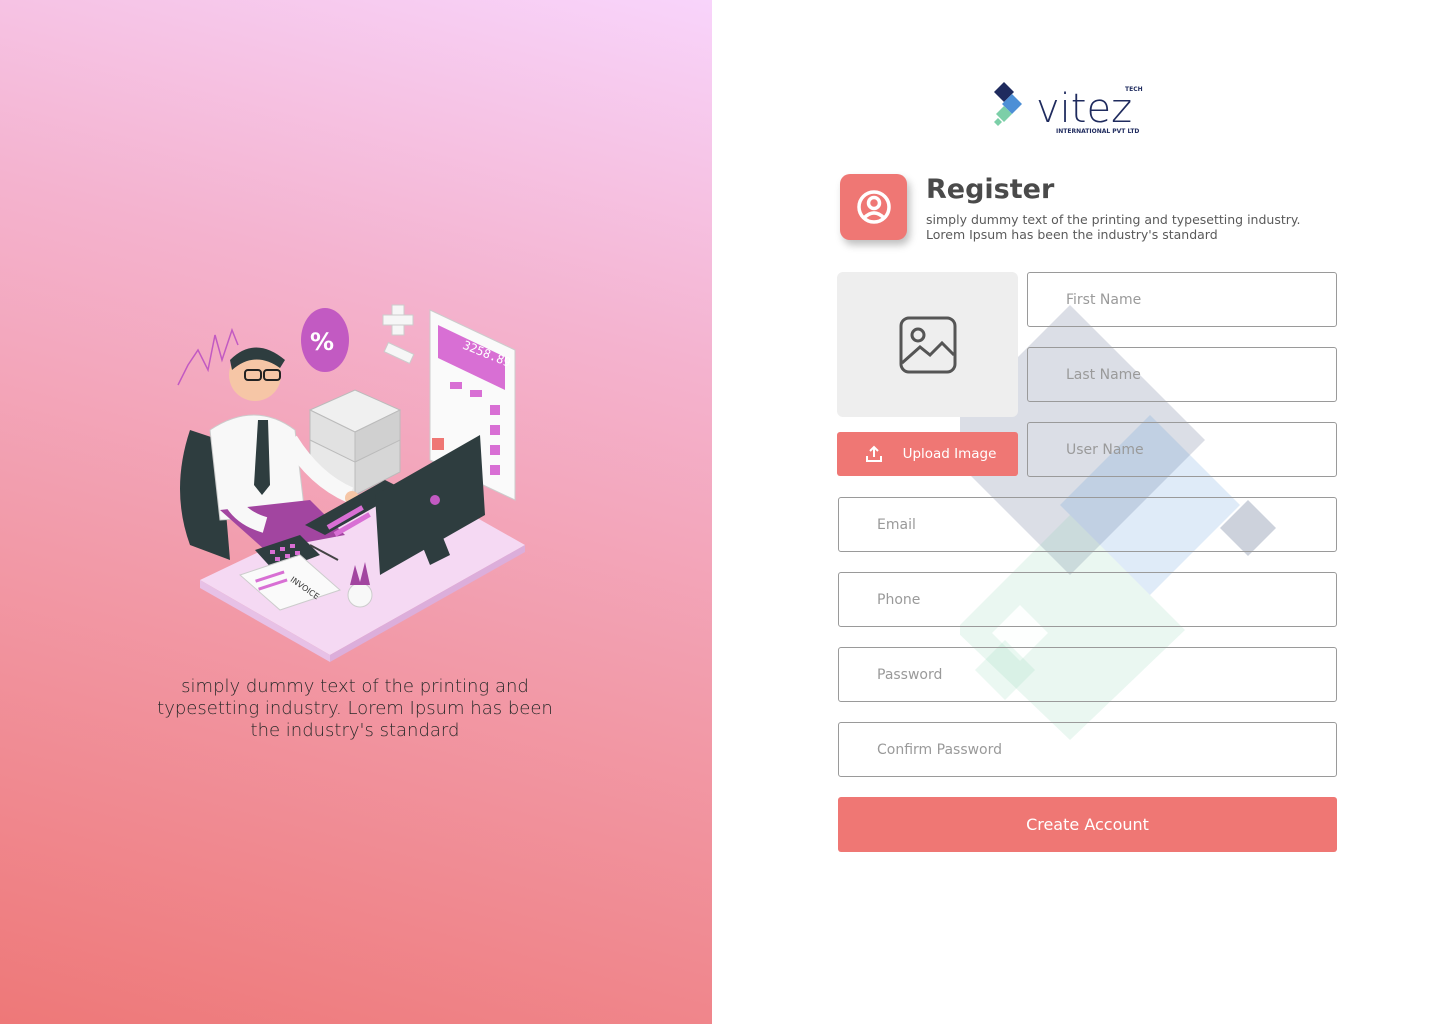  What do you see at coordinates (1182, 374) in the screenshot?
I see `last-name-field` at bounding box center [1182, 374].